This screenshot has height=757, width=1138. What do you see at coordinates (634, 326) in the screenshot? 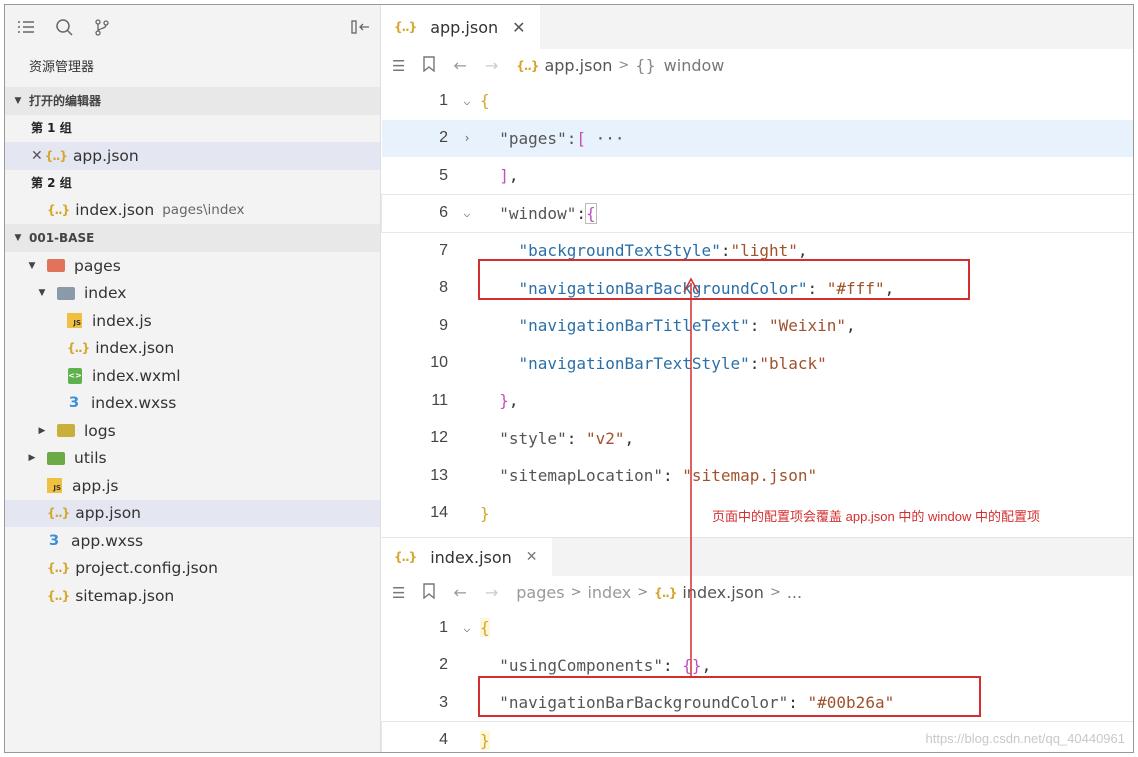
I see `json-key: "navigationBarTitleText"` at bounding box center [634, 326].